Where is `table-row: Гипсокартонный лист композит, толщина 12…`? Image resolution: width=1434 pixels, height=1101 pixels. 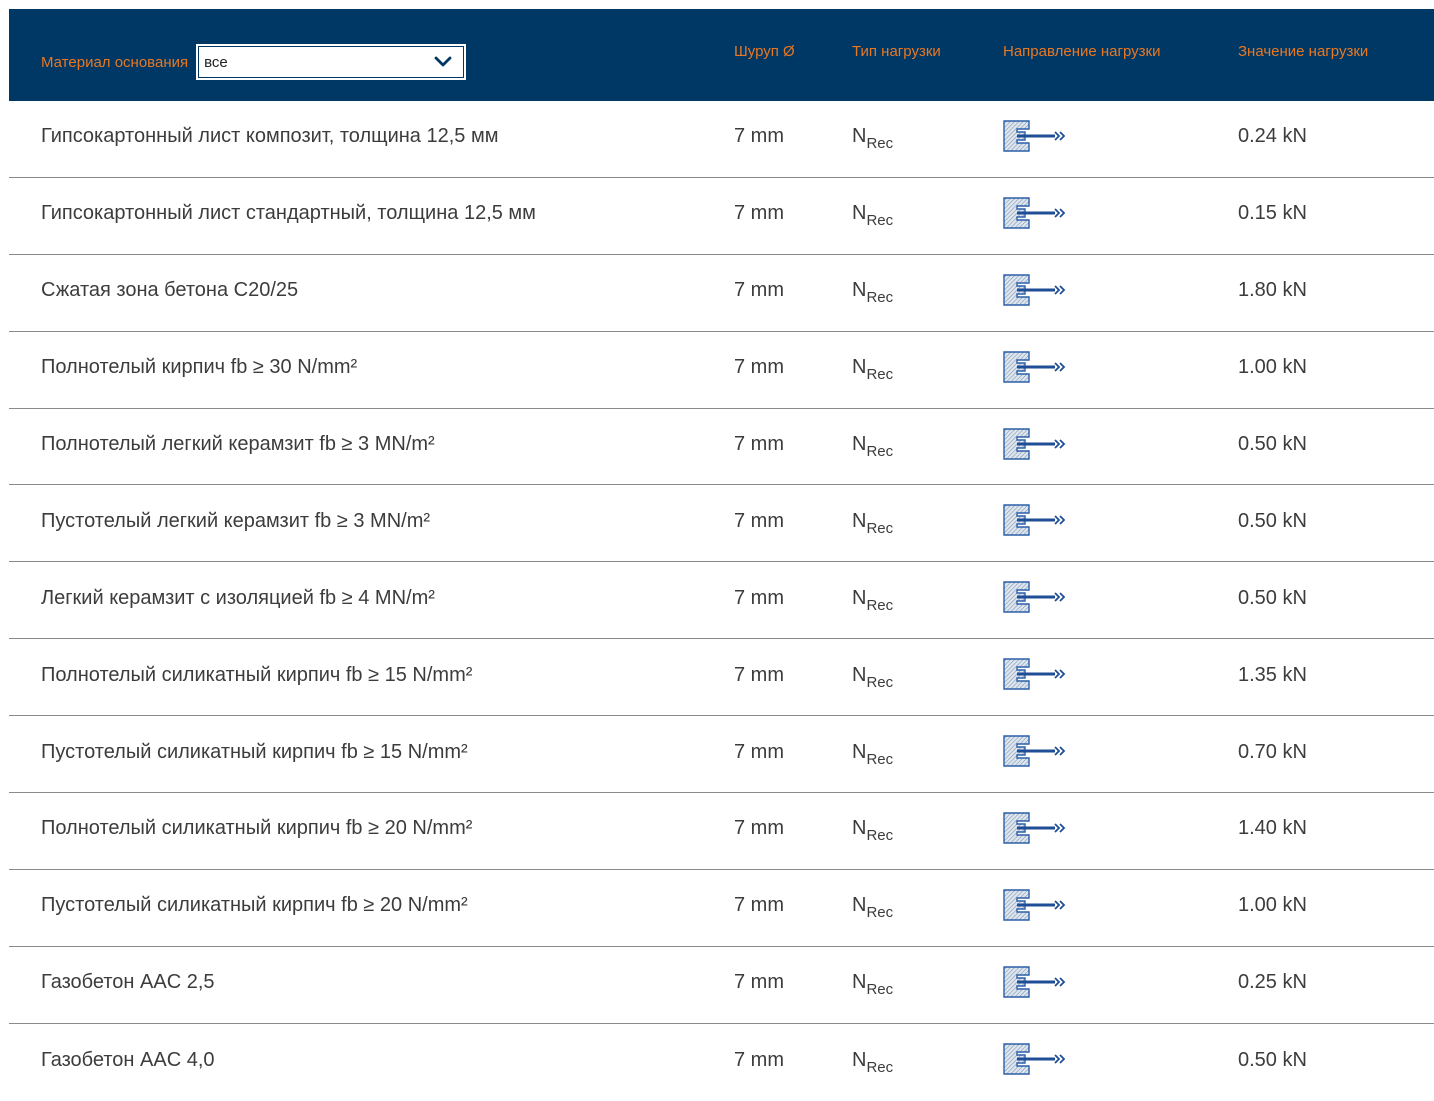 table-row: Гипсокартонный лист композит, толщина 12… is located at coordinates (721, 139).